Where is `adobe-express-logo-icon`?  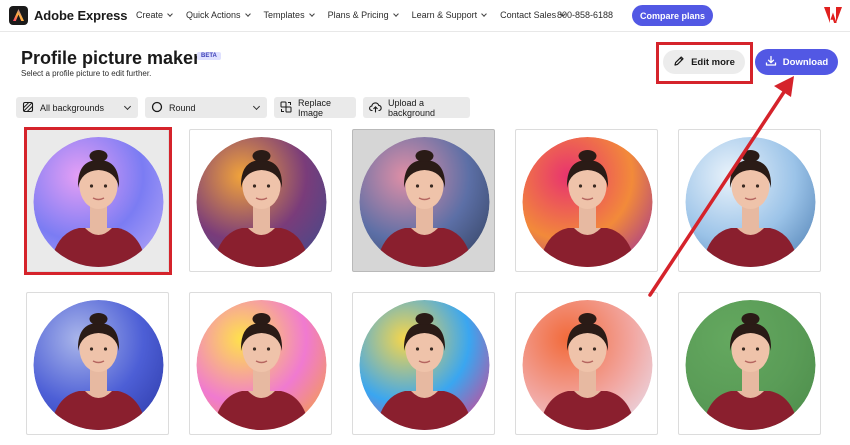
adobe-express-logo-icon is located at coordinates (18, 15).